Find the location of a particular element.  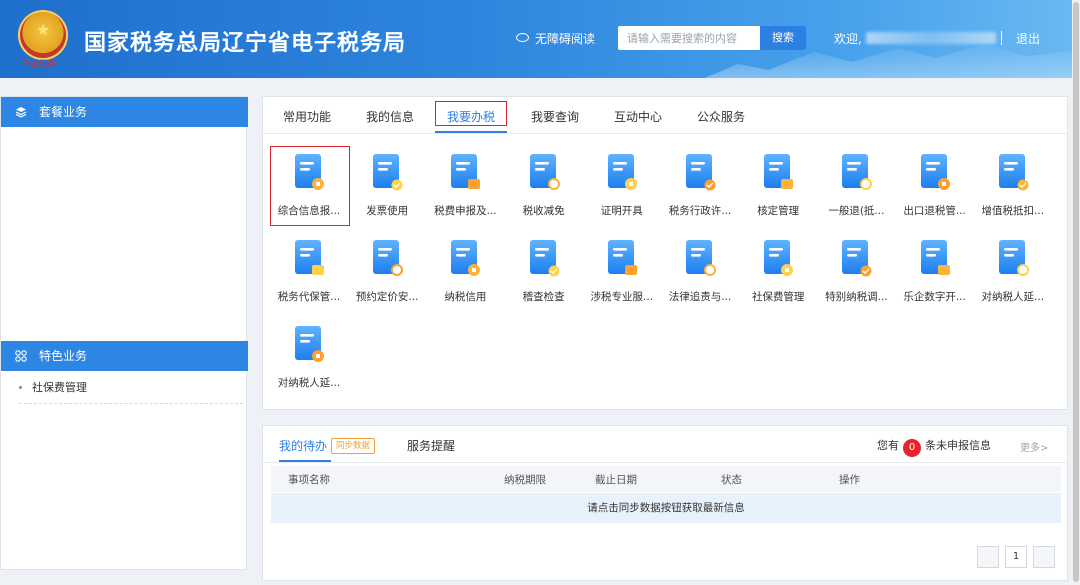

search-button: 搜索 is located at coordinates (783, 38).